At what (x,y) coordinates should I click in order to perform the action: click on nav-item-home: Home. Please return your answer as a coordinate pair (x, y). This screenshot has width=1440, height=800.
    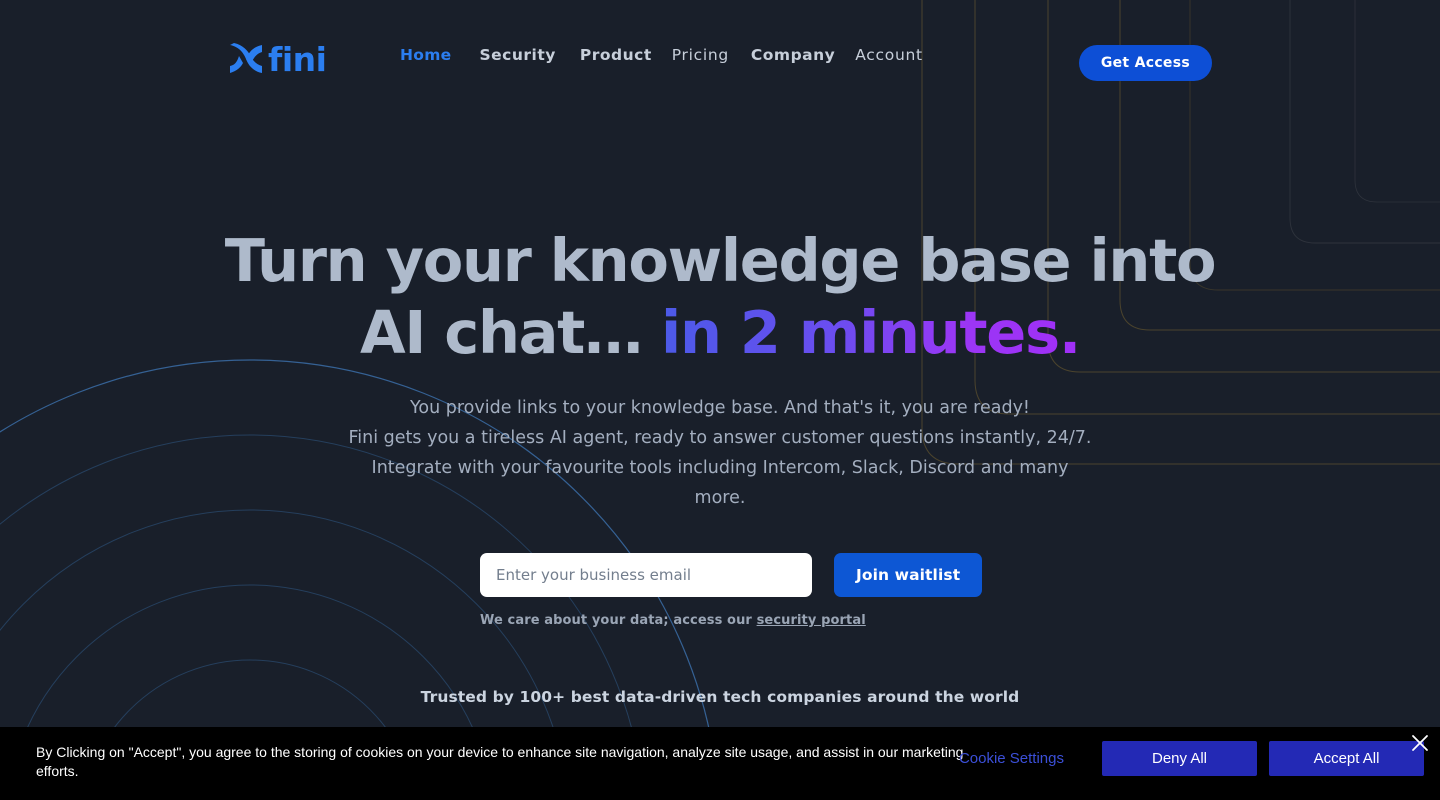
    Looking at the image, I should click on (425, 55).